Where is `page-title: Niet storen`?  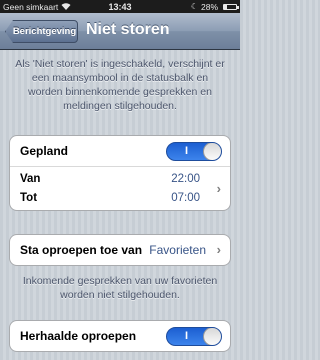 page-title: Niet storen is located at coordinates (128, 29).